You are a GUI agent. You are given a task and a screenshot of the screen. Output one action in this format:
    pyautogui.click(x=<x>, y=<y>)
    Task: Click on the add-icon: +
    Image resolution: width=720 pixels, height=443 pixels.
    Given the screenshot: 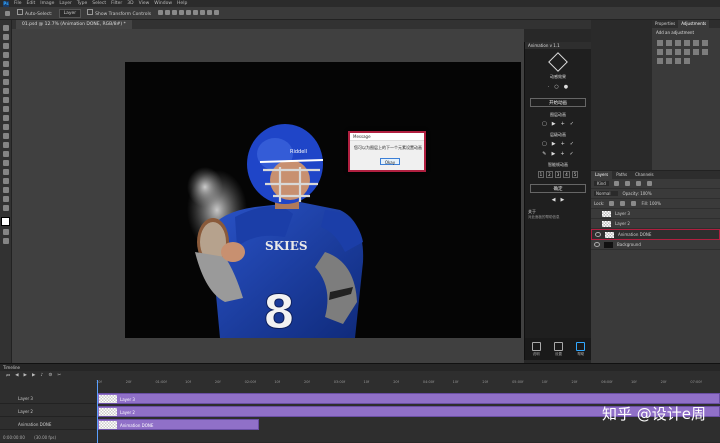 What is the action you would take?
    pyautogui.click(x=563, y=124)
    